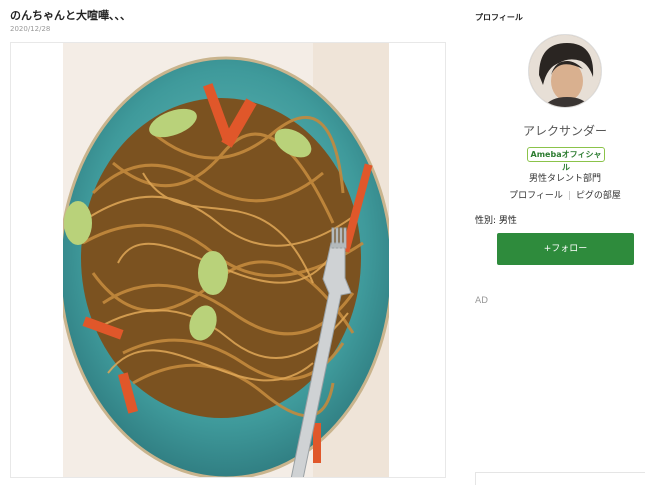 The image size is (645, 485). Describe the element at coordinates (565, 249) in the screenshot. I see `follow-button: +フォロー` at that location.